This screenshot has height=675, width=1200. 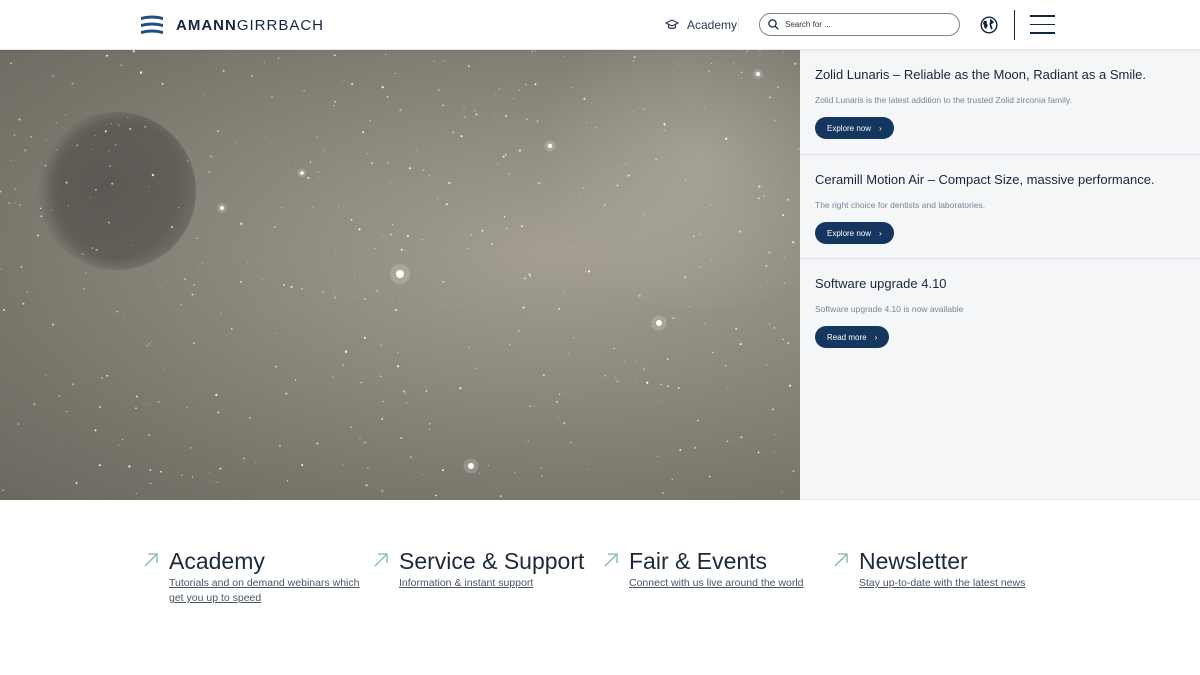 I want to click on read-more-button: Read more ›, so click(x=852, y=337).